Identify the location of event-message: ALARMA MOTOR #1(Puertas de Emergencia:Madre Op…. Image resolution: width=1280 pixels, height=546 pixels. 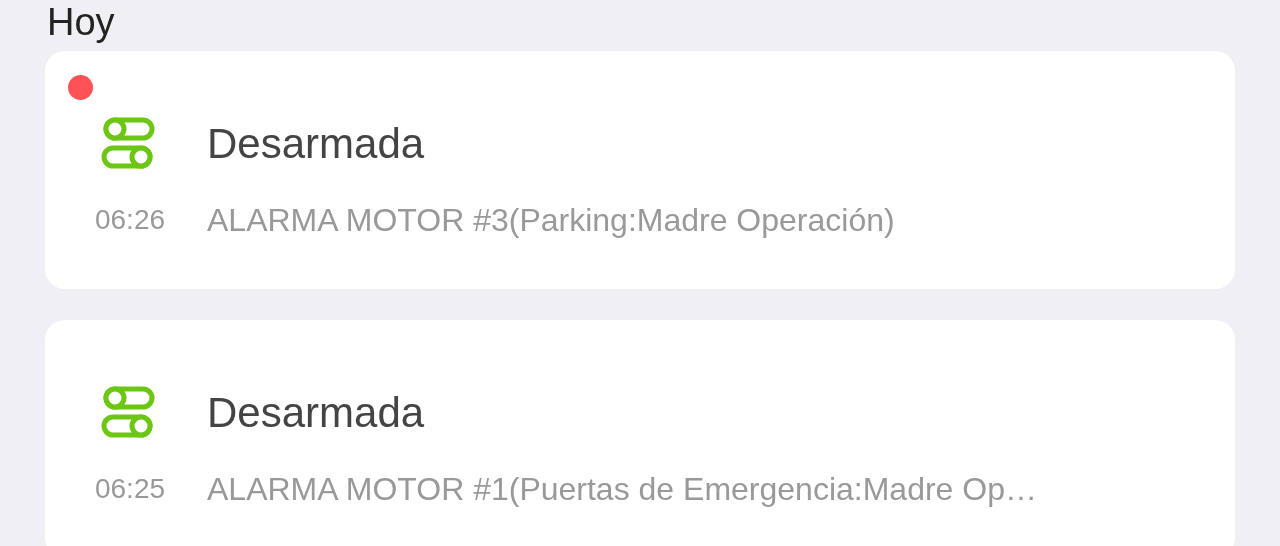
(622, 489).